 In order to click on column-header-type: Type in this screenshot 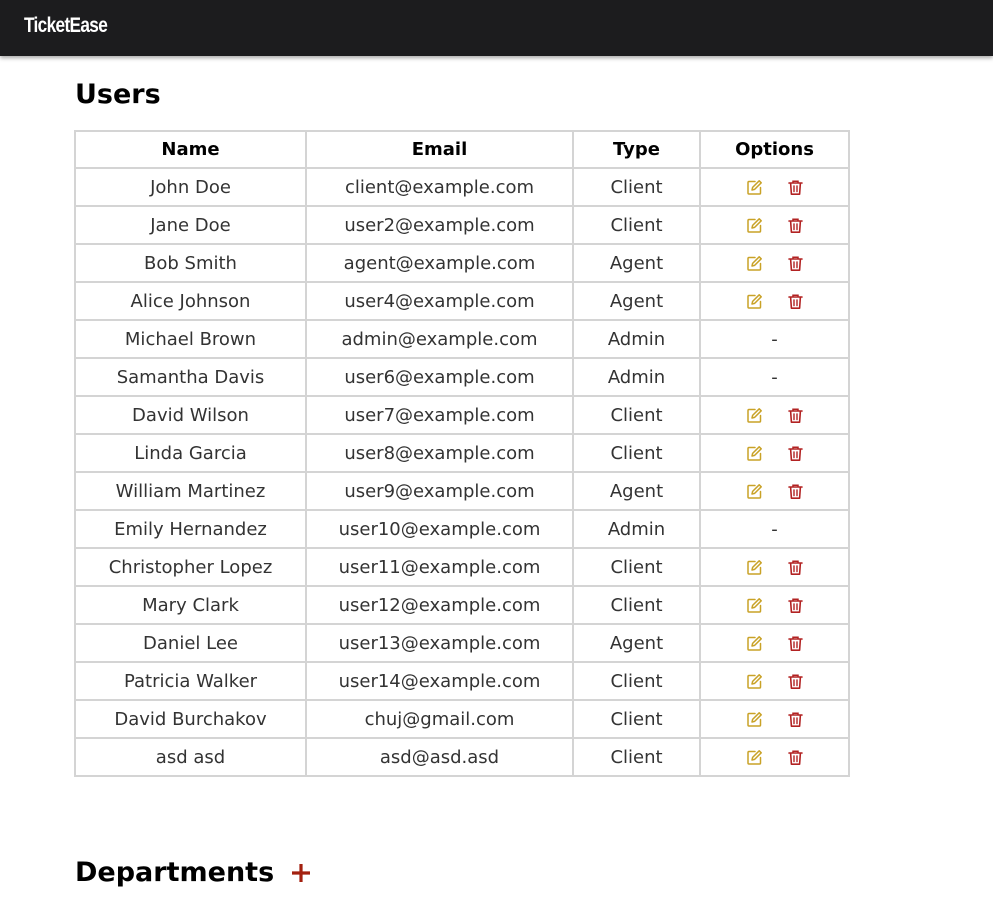, I will do `click(636, 149)`.